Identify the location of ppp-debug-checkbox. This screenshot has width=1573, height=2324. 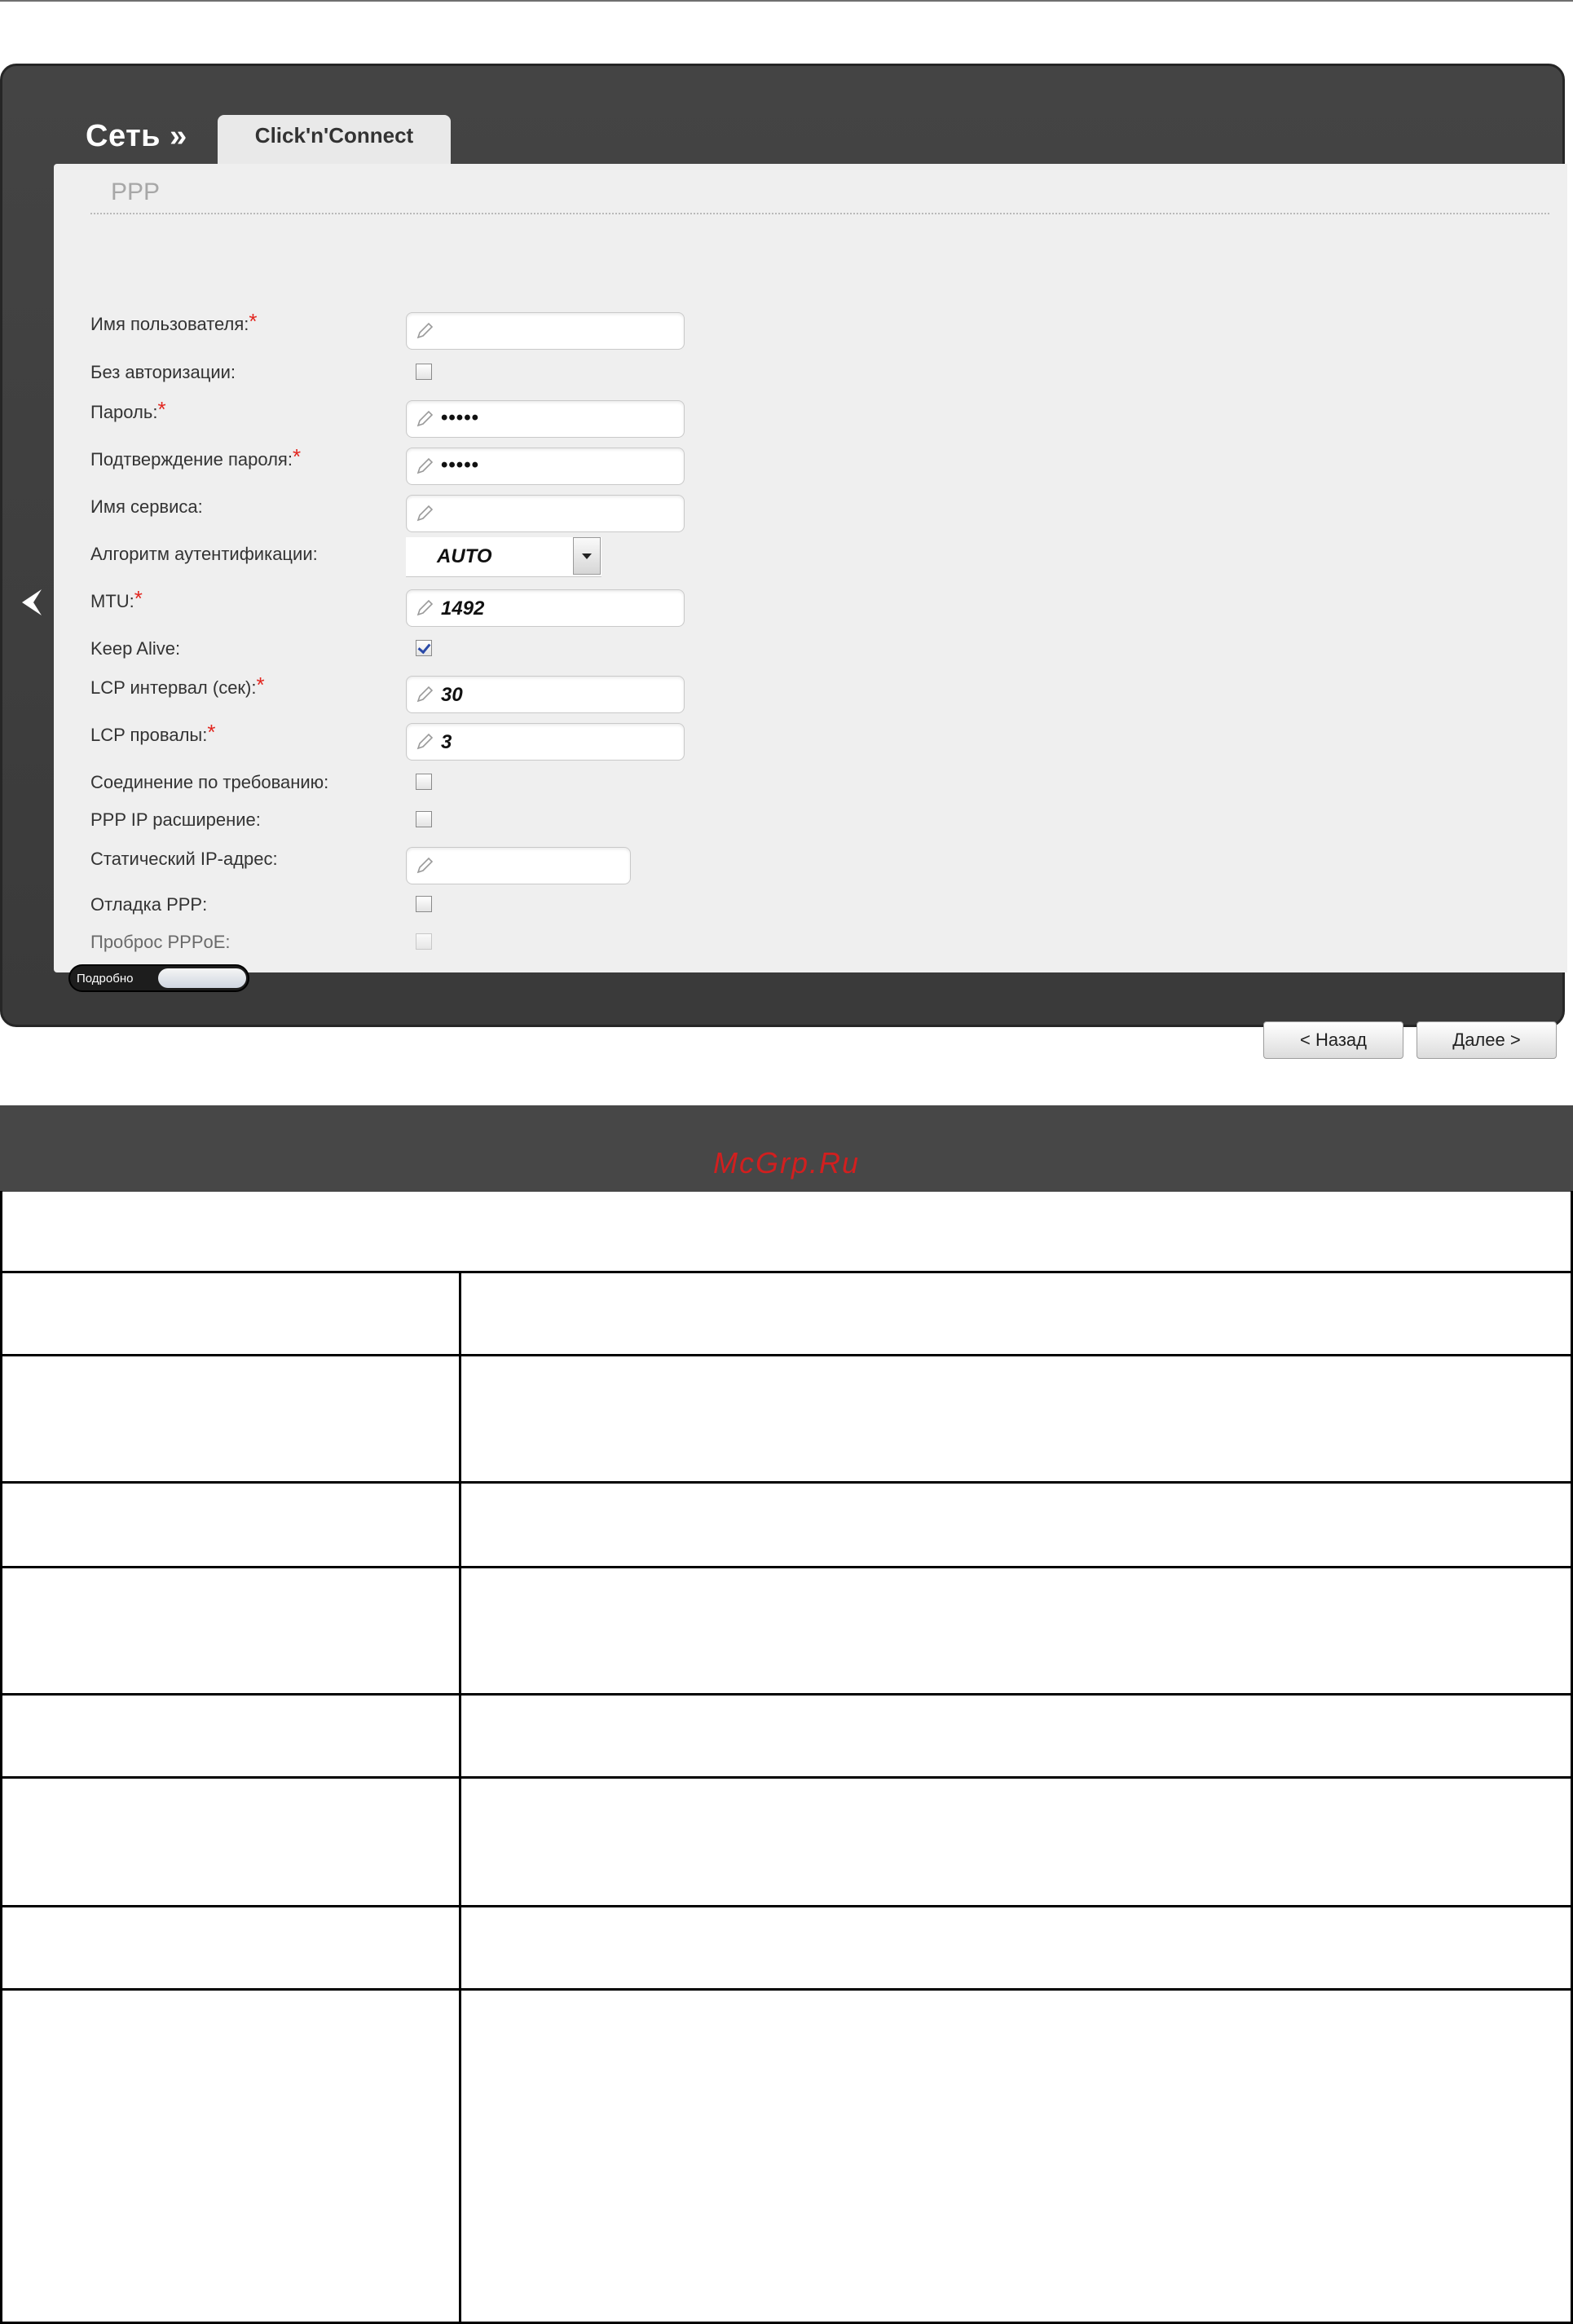
(424, 904).